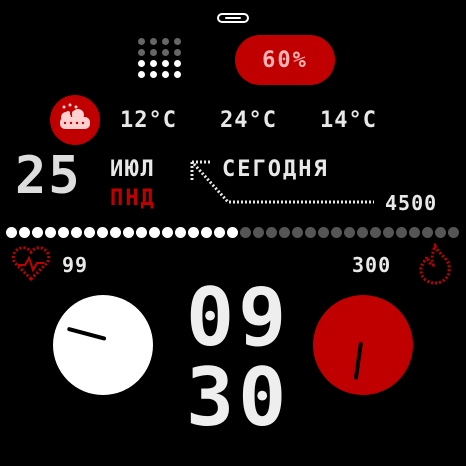 The height and width of the screenshot is (466, 466). I want to click on temp-low: 14°C, so click(348, 120).